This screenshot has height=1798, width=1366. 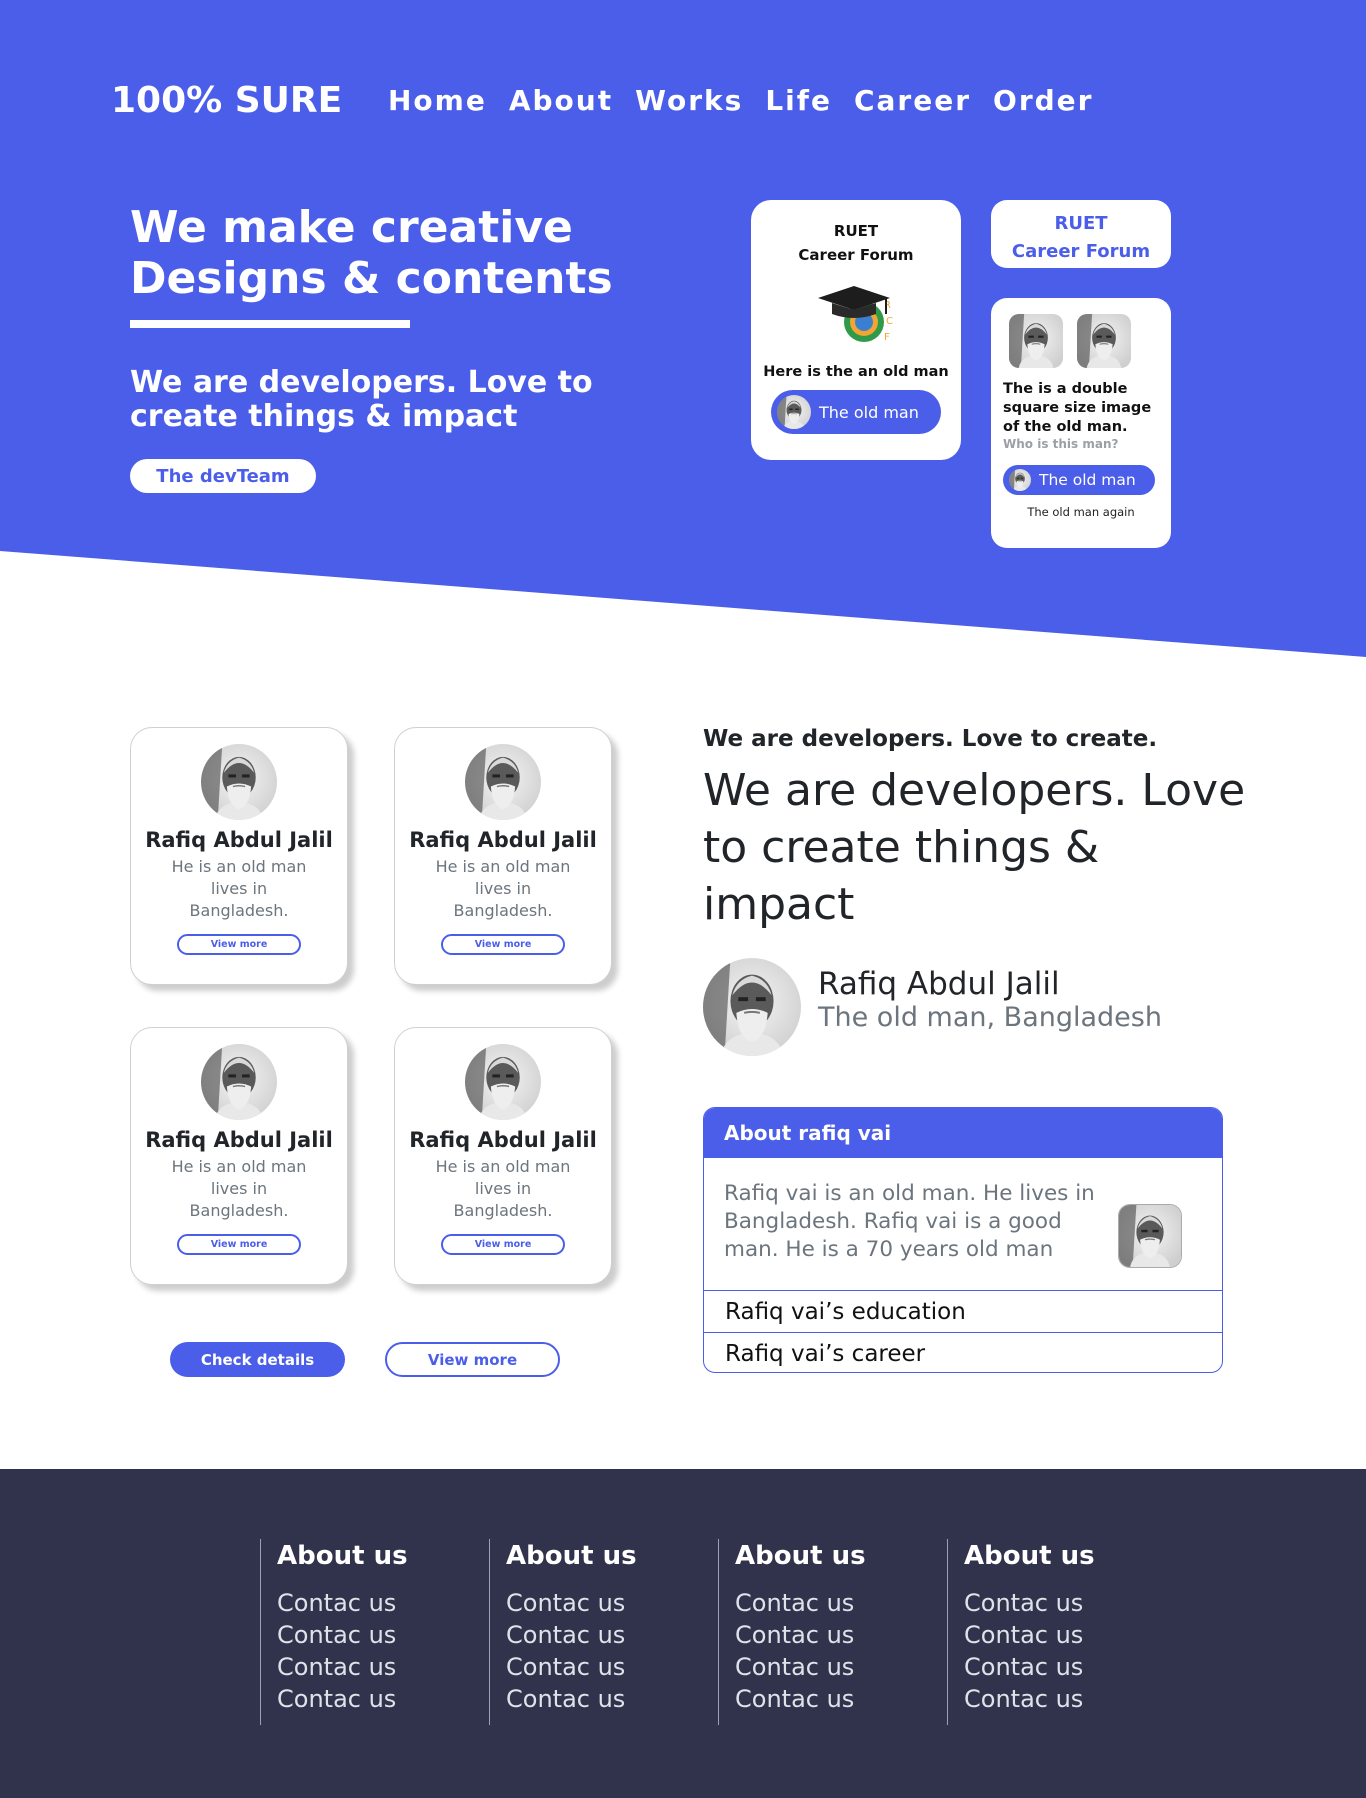 I want to click on nav-life: Life, so click(x=798, y=100).